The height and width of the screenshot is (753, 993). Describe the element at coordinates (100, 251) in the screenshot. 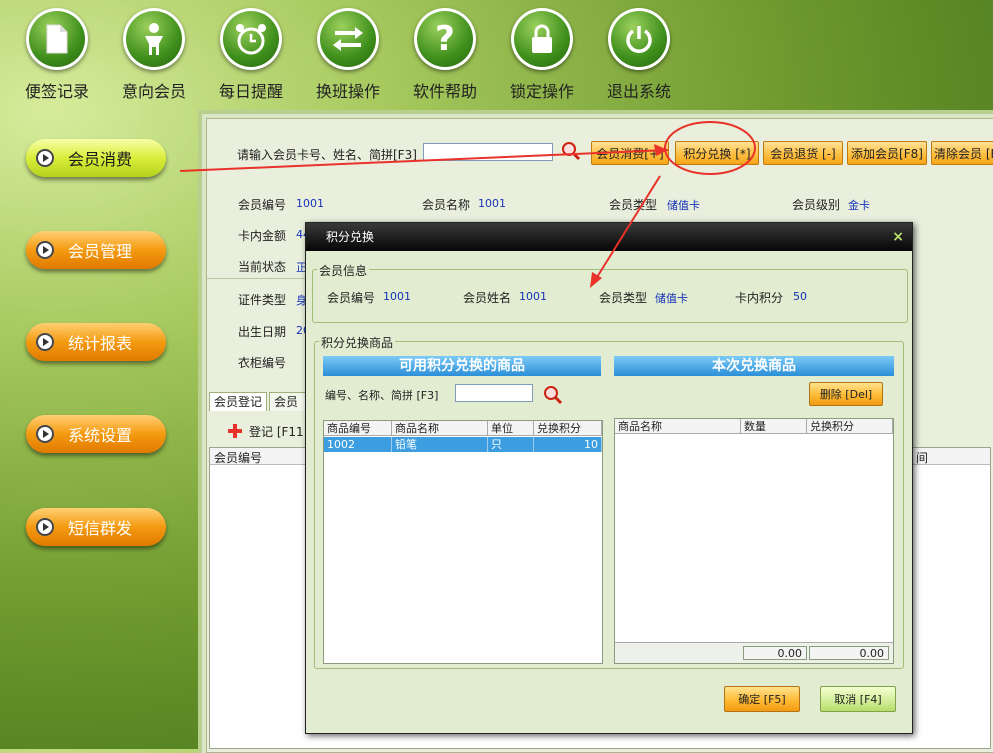

I see `sidebar-item-label: 会员管理` at that location.